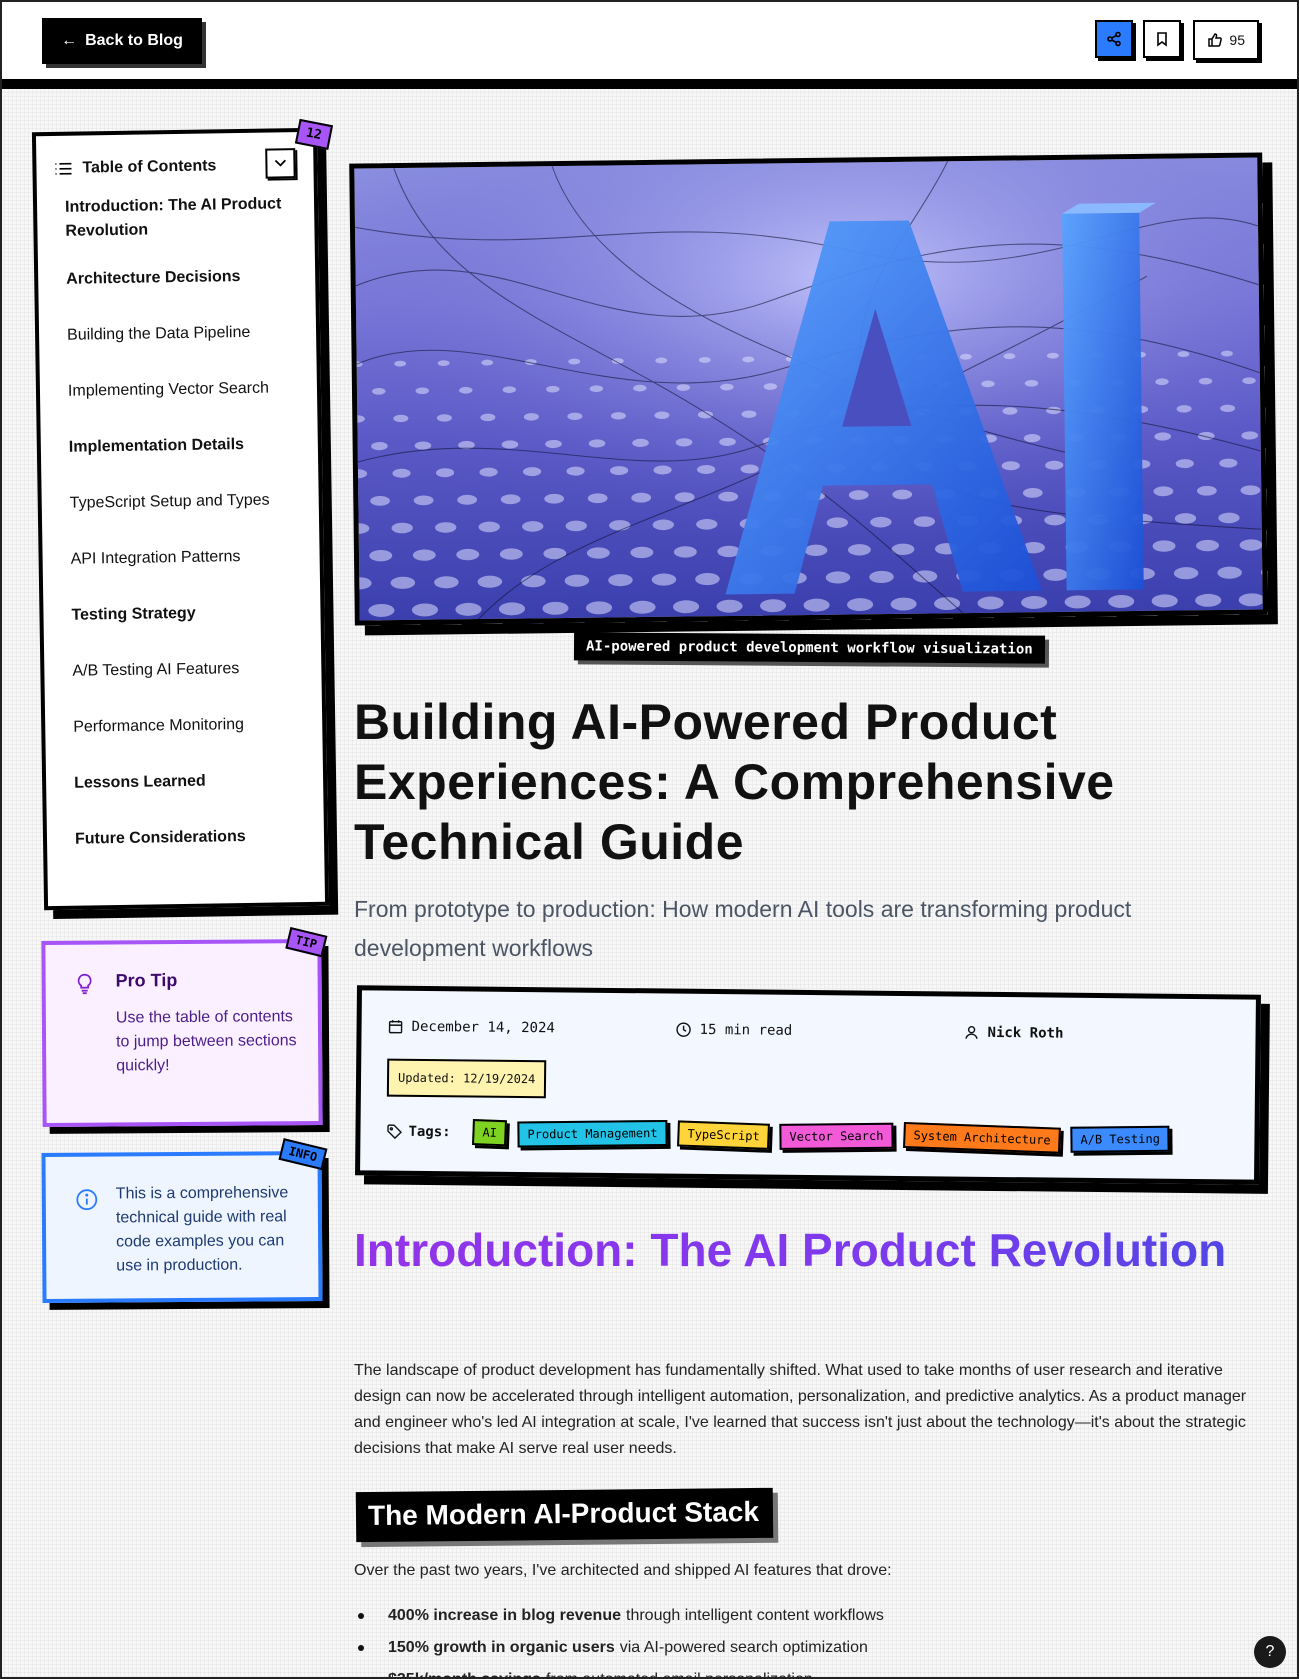 The width and height of the screenshot is (1299, 1679). What do you see at coordinates (146, 980) in the screenshot?
I see `tip-title: Pro Tip` at bounding box center [146, 980].